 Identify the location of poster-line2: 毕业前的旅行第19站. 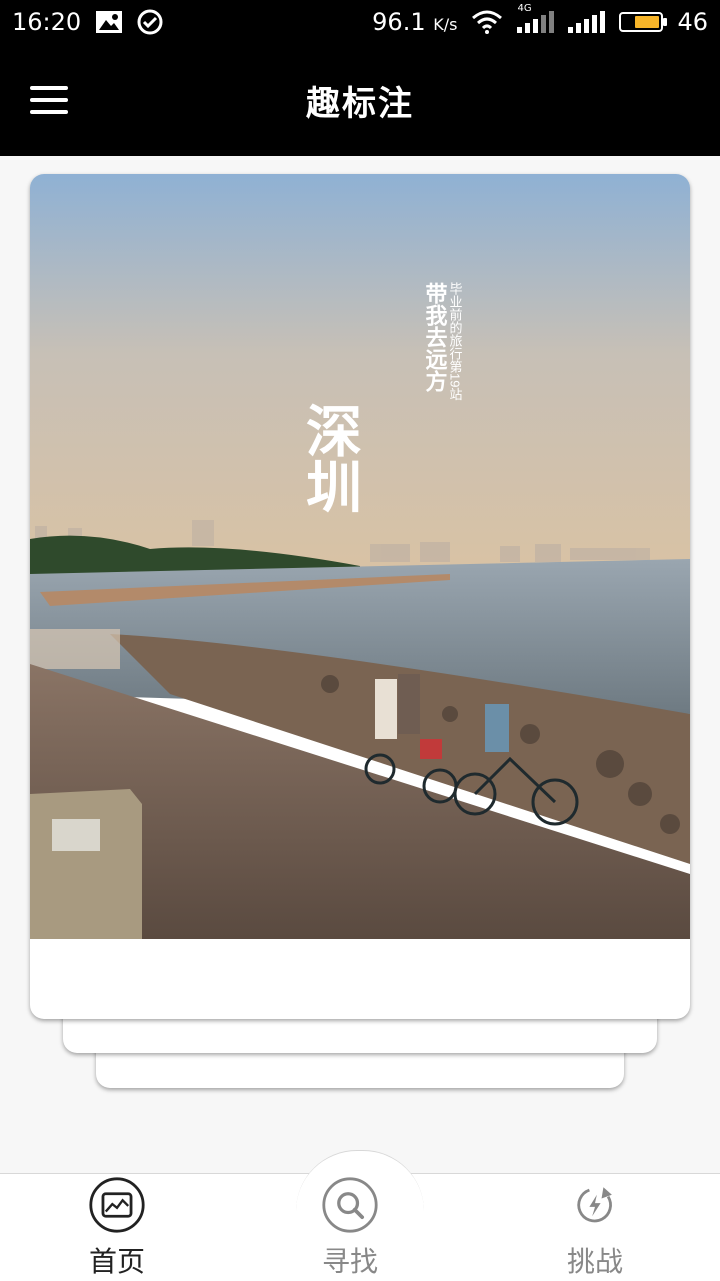
(455, 341).